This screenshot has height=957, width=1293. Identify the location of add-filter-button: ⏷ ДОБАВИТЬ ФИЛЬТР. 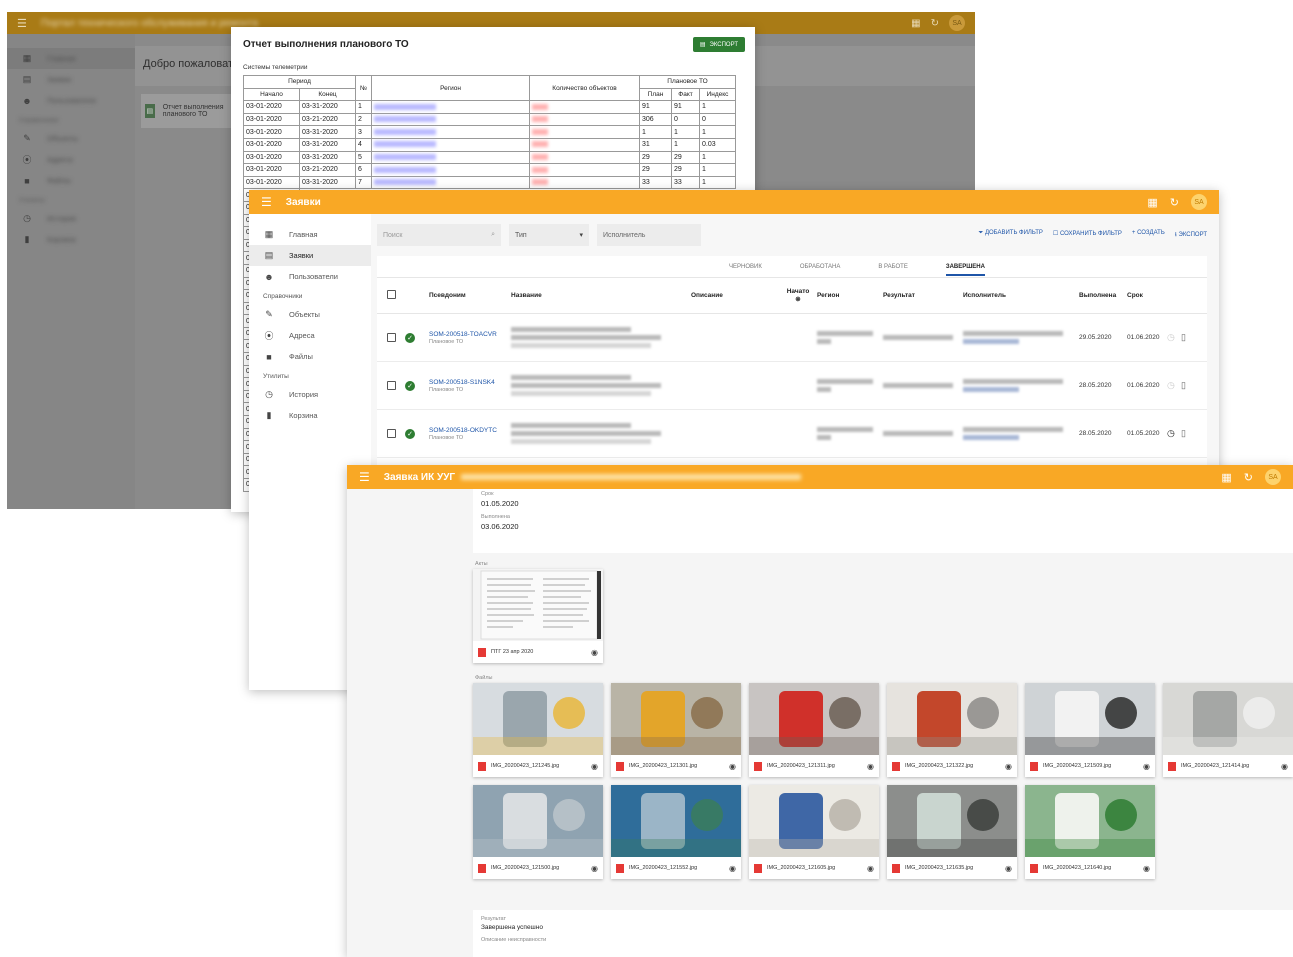
(1010, 235).